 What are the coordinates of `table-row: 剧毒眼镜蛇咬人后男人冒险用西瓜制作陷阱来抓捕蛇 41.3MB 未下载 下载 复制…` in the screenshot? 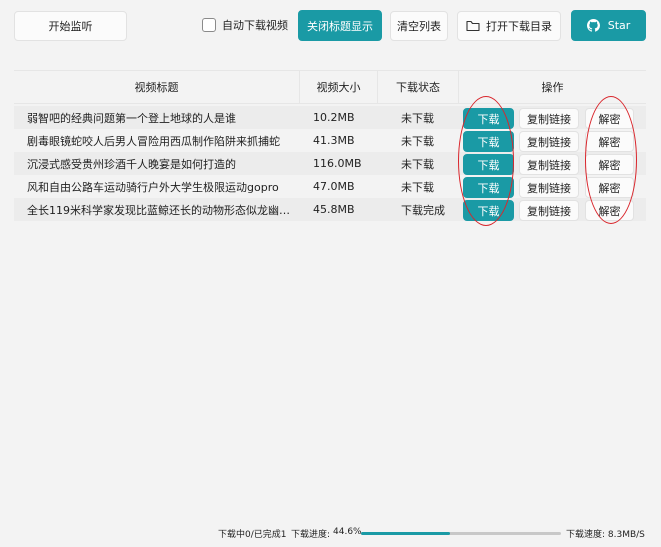 It's located at (330, 140).